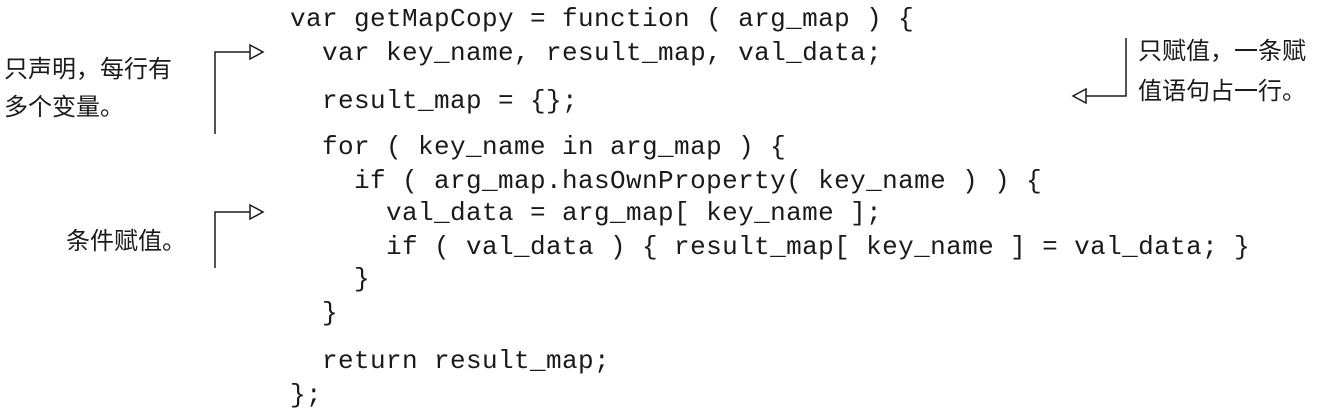 The height and width of the screenshot is (414, 1334). I want to click on conditional-bracket-arrow, so click(239, 235).